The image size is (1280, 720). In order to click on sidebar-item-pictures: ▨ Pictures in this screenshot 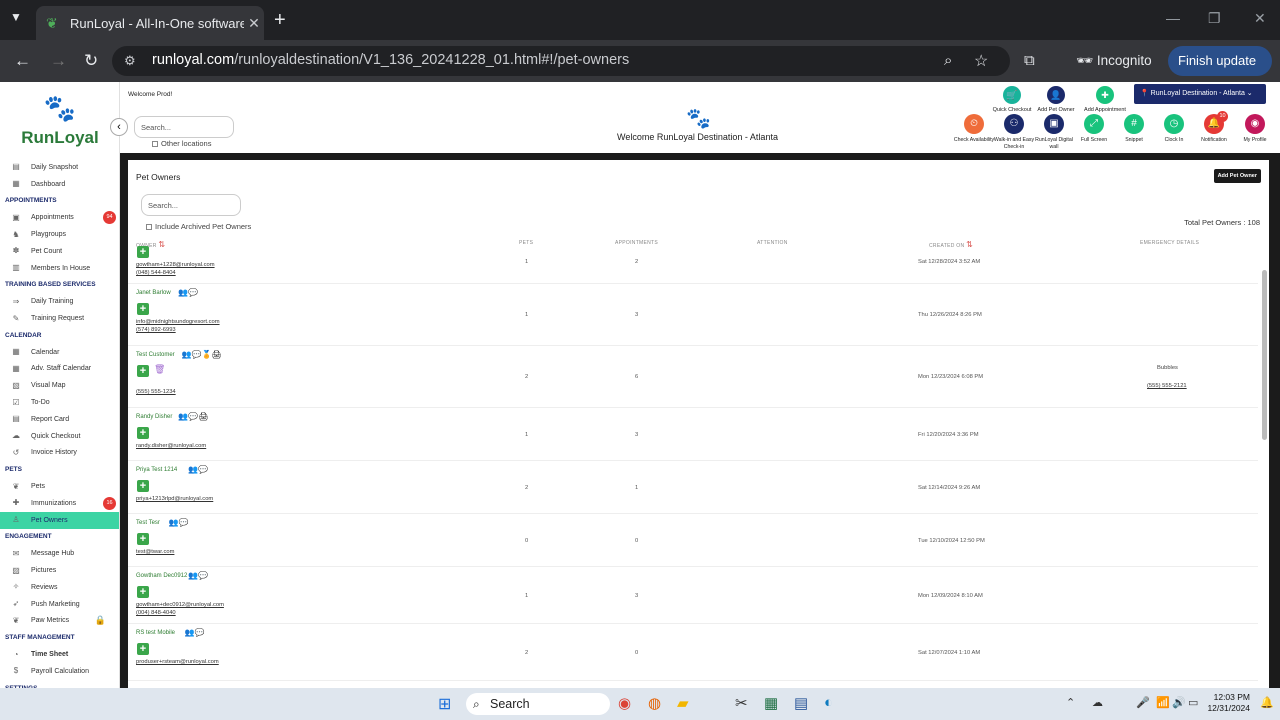, I will do `click(59, 570)`.